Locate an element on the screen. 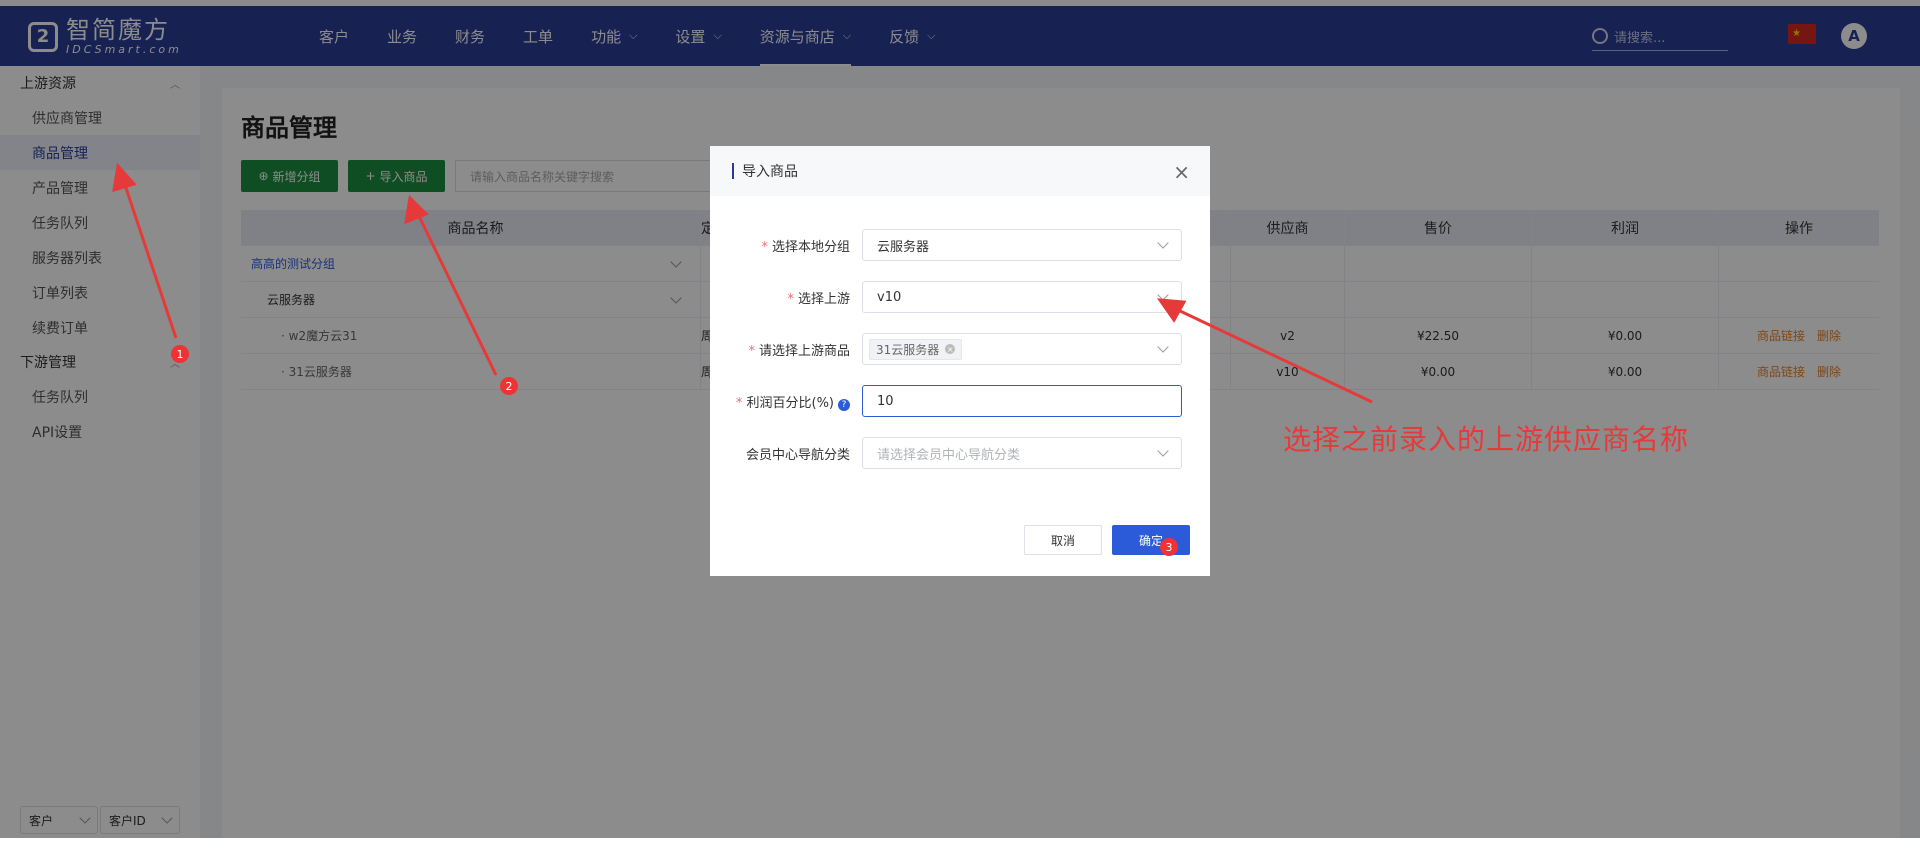  selected-tag: 31云服务器 × is located at coordinates (916, 349).